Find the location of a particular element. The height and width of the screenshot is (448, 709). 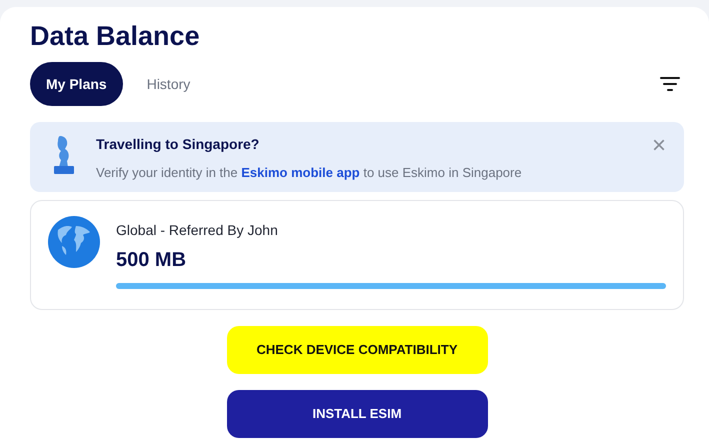

plan-name: Global - Referred By John is located at coordinates (197, 230).